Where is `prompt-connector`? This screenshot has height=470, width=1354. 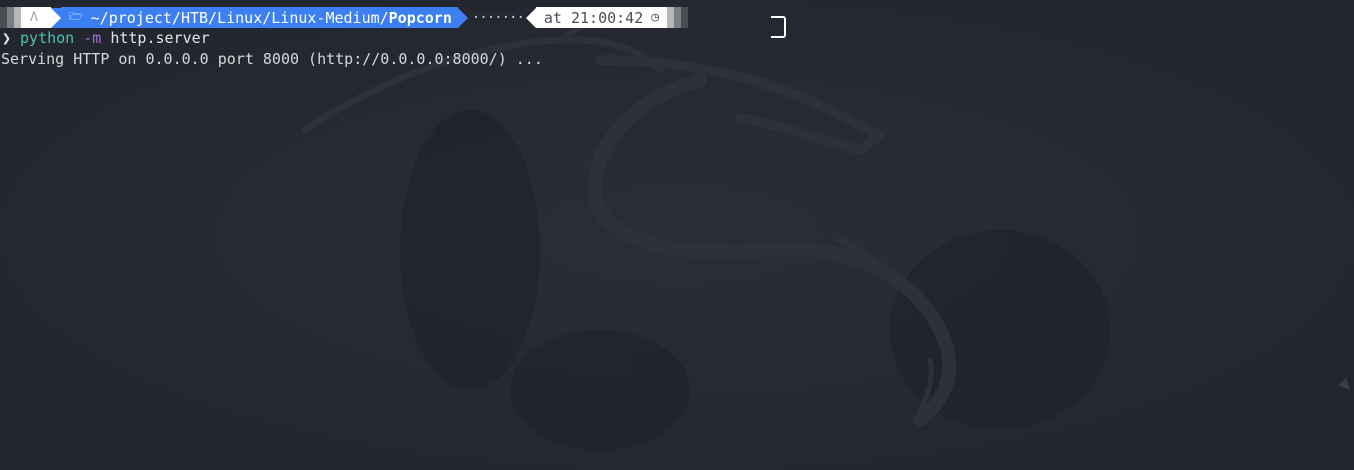
prompt-connector is located at coordinates (778, 27).